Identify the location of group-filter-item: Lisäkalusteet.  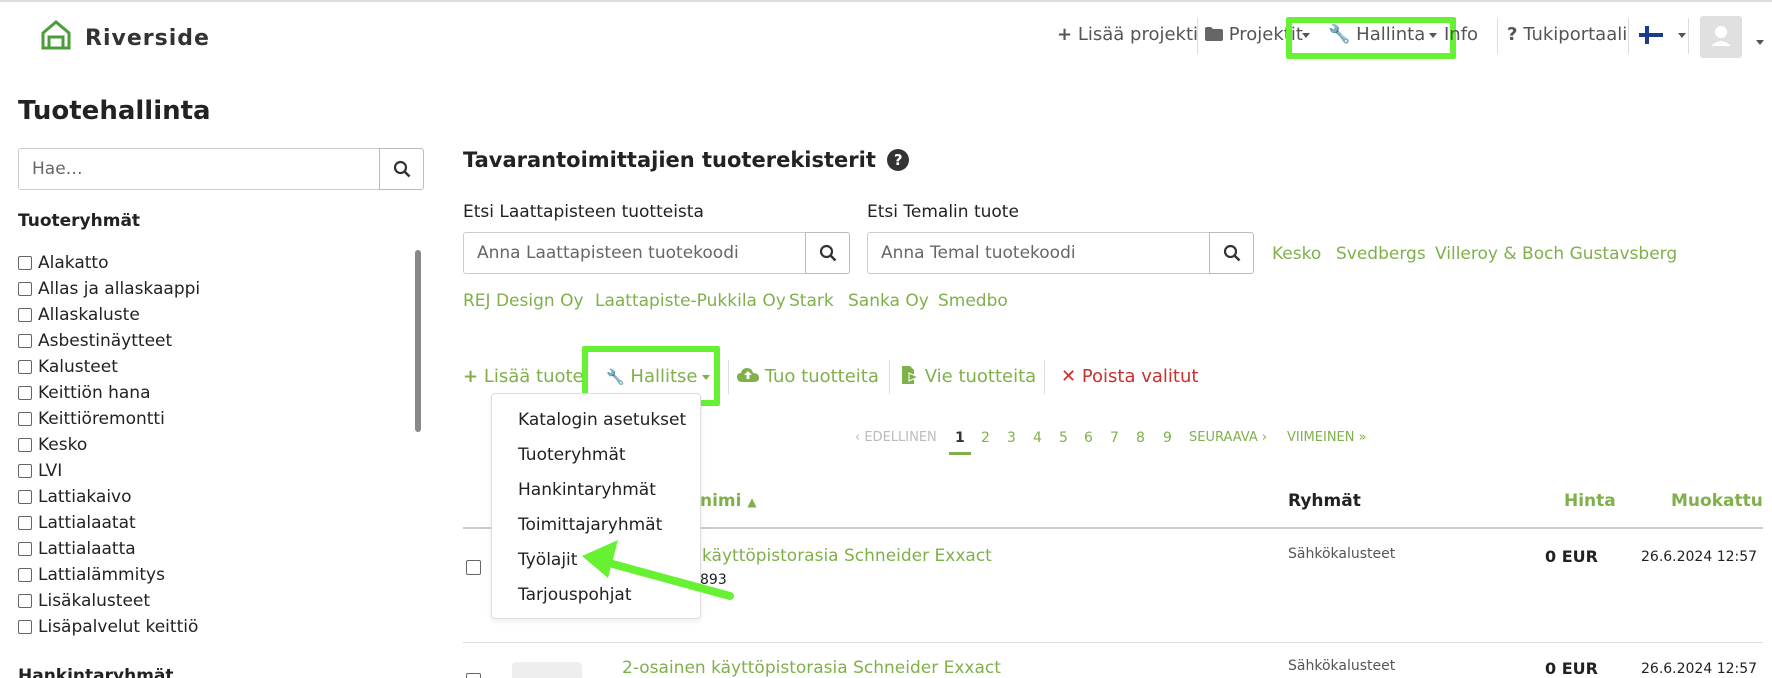
(84, 601).